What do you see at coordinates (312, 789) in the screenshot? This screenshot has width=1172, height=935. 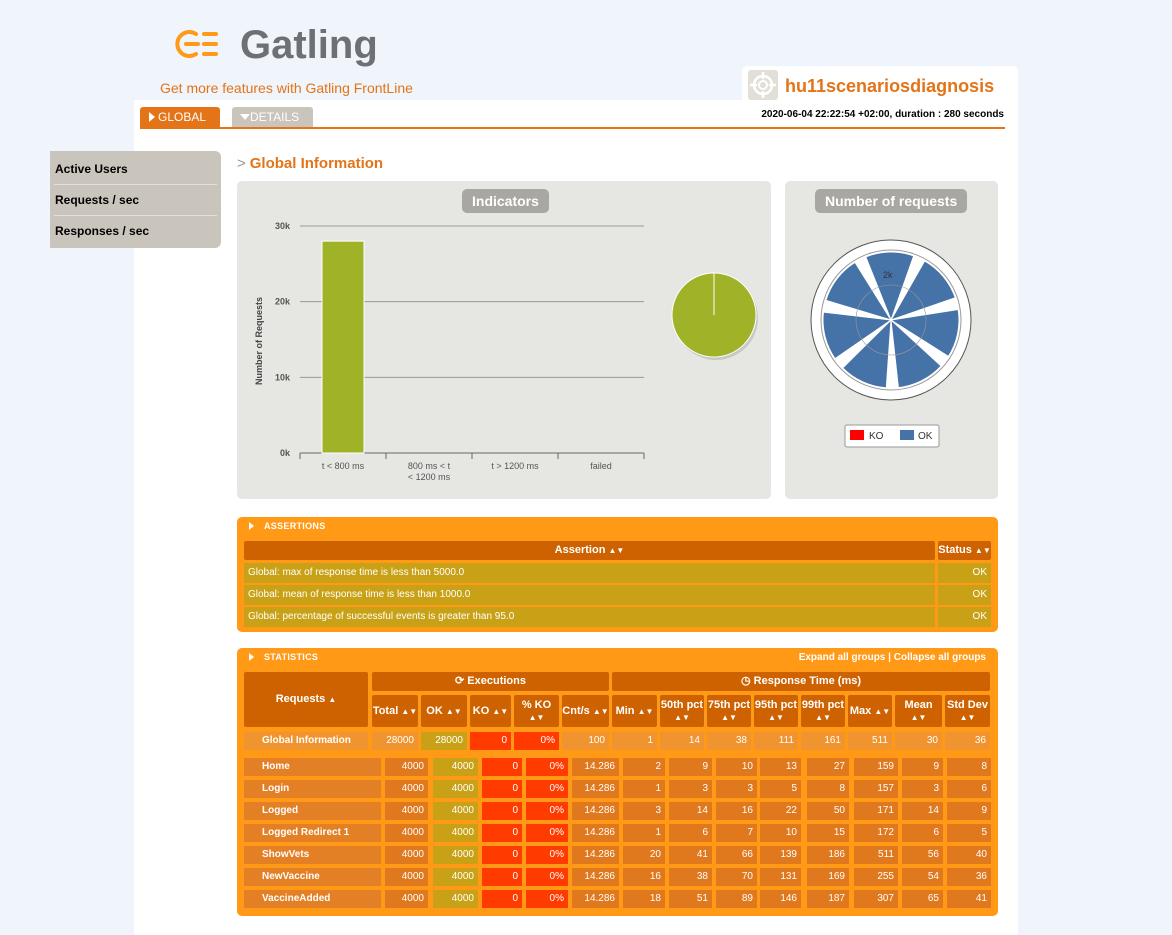 I see `request-name: Login` at bounding box center [312, 789].